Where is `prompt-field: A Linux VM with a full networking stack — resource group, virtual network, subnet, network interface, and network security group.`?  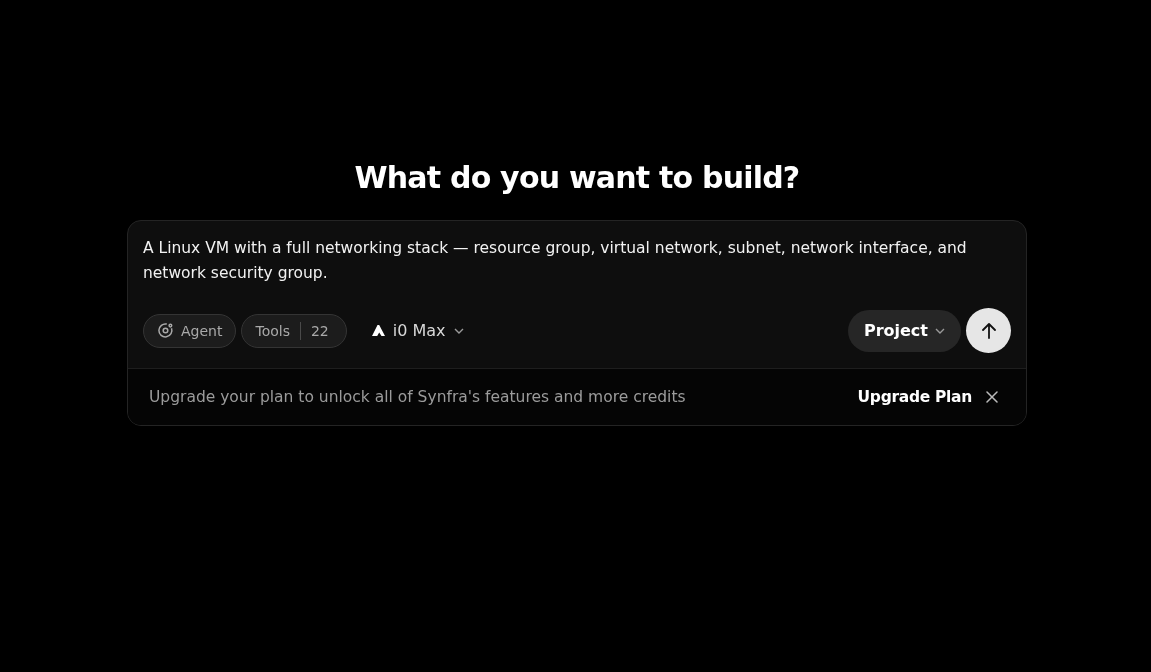
prompt-field: A Linux VM with a full networking stack — resource group, virtual network, subnet, network interface, and network security group. is located at coordinates (577, 261).